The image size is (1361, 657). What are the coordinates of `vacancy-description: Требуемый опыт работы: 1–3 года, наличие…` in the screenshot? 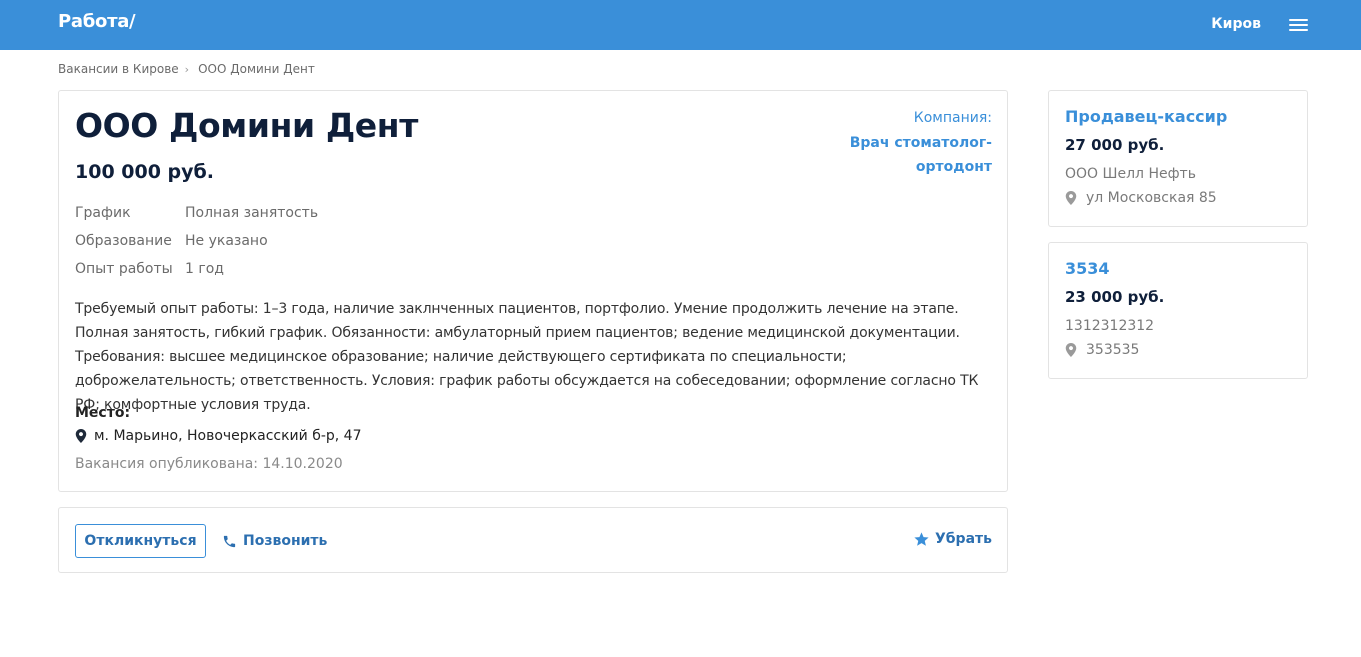 It's located at (527, 357).